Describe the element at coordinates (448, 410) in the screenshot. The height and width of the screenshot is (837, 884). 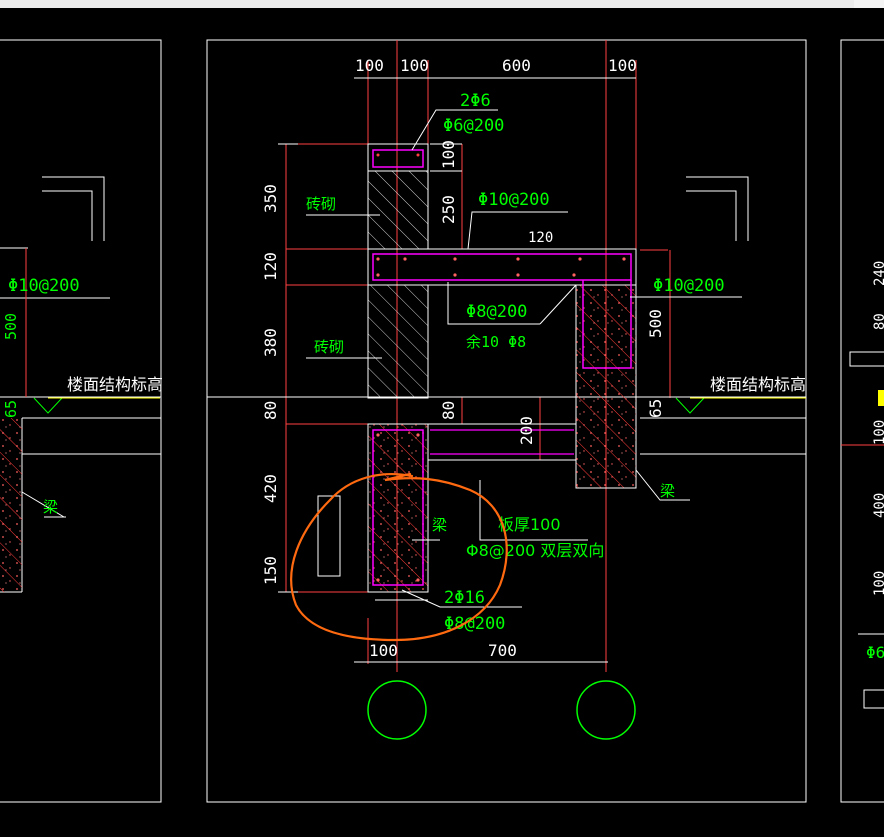
I see `dim-inner-80: 80` at that location.